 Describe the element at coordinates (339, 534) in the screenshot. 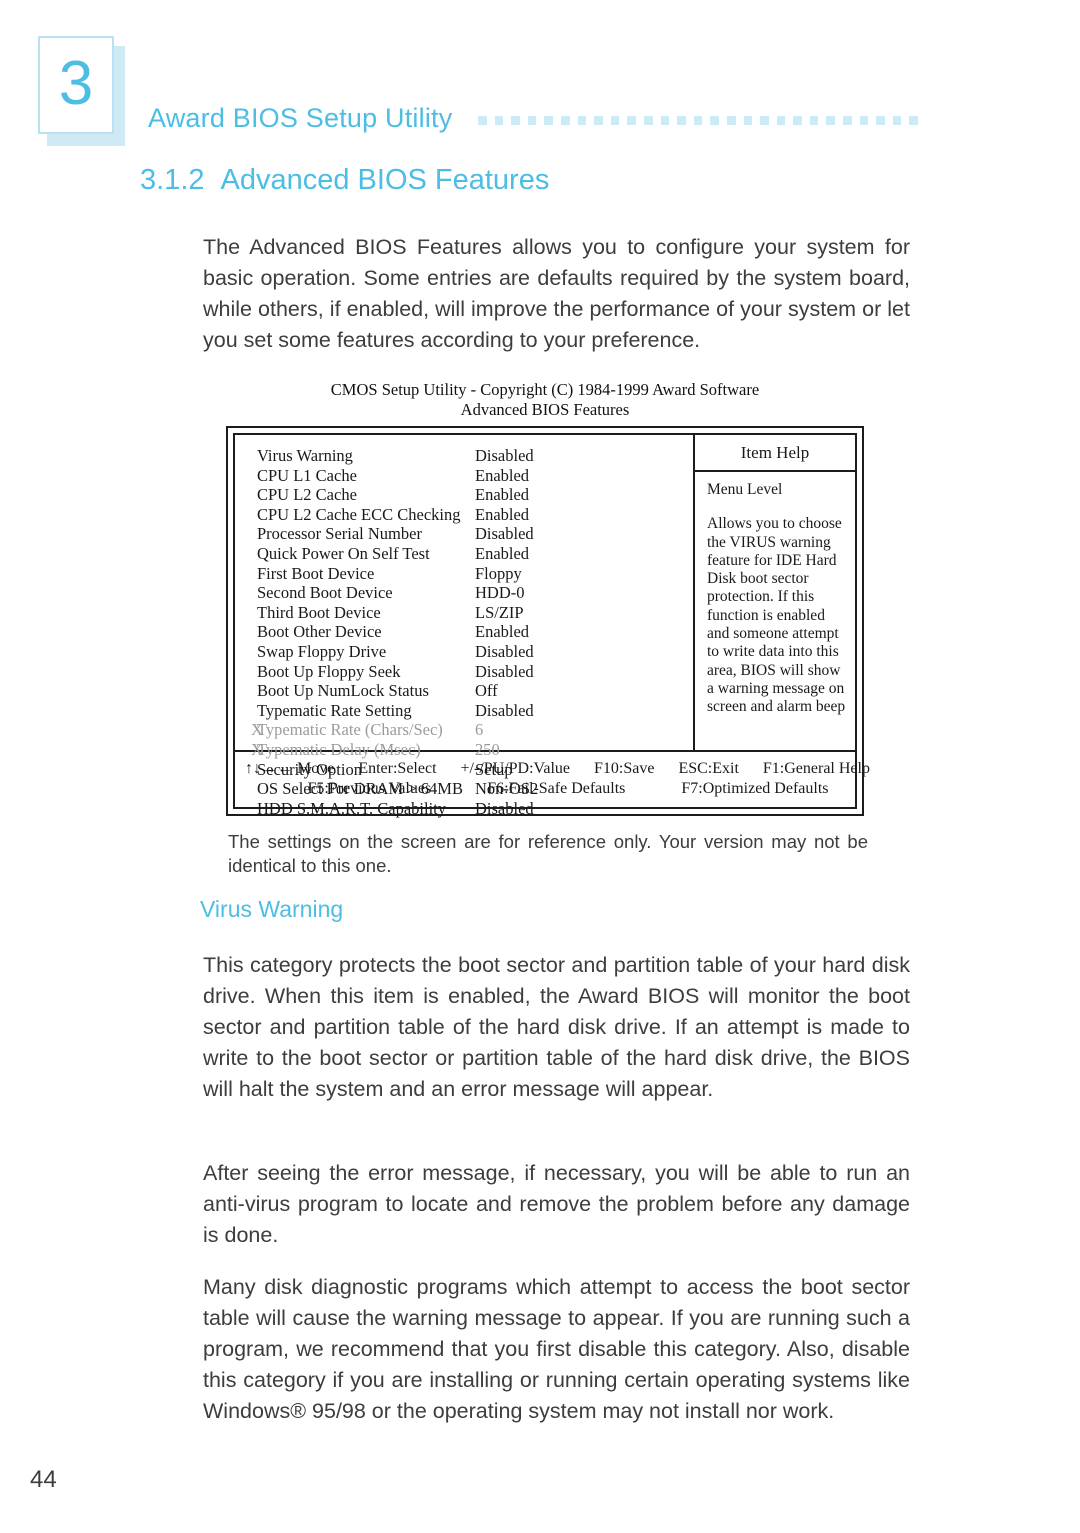

I see `bios-setting-label: Processor Serial Number` at that location.